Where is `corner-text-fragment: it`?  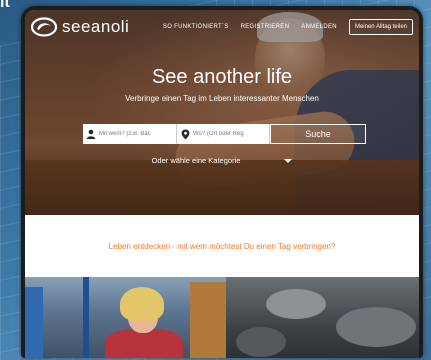 corner-text-fragment: it is located at coordinates (5, 5).